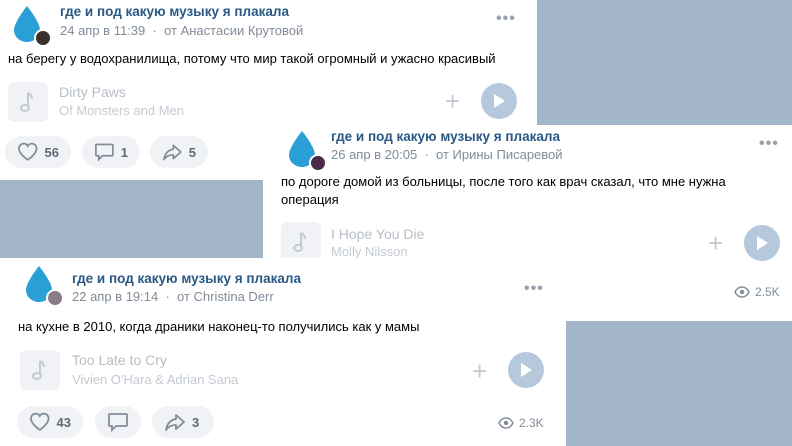 This screenshot has width=792, height=446. What do you see at coordinates (531, 423) in the screenshot?
I see `views-count: 2.3K` at bounding box center [531, 423].